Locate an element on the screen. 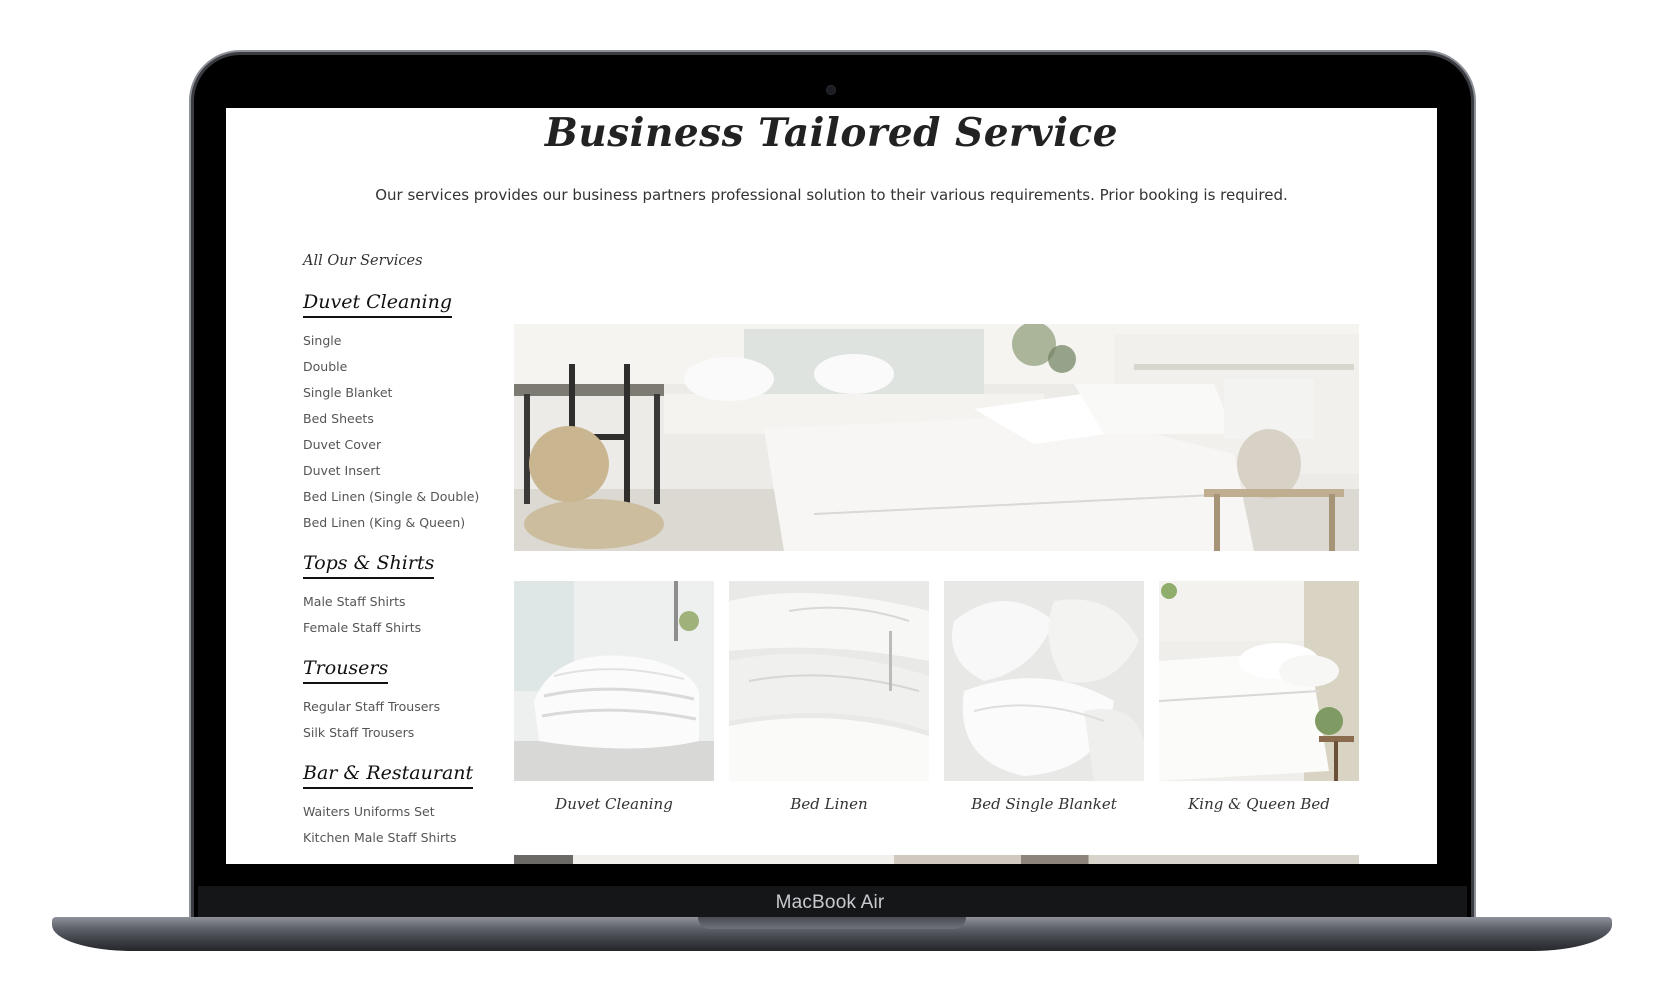 This screenshot has width=1660, height=1005. service-link: Duvet Insert is located at coordinates (403, 471).